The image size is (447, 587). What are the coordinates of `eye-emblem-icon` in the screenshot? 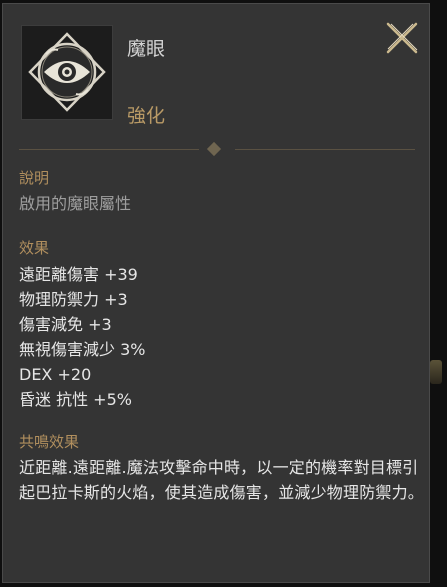 It's located at (67, 72).